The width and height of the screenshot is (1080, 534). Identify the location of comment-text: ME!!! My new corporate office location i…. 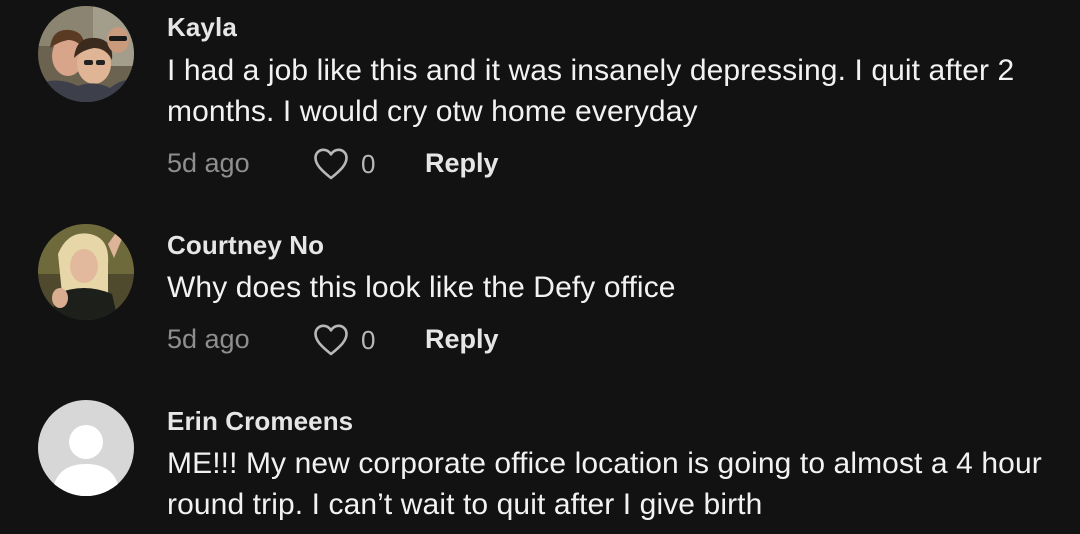
(604, 484).